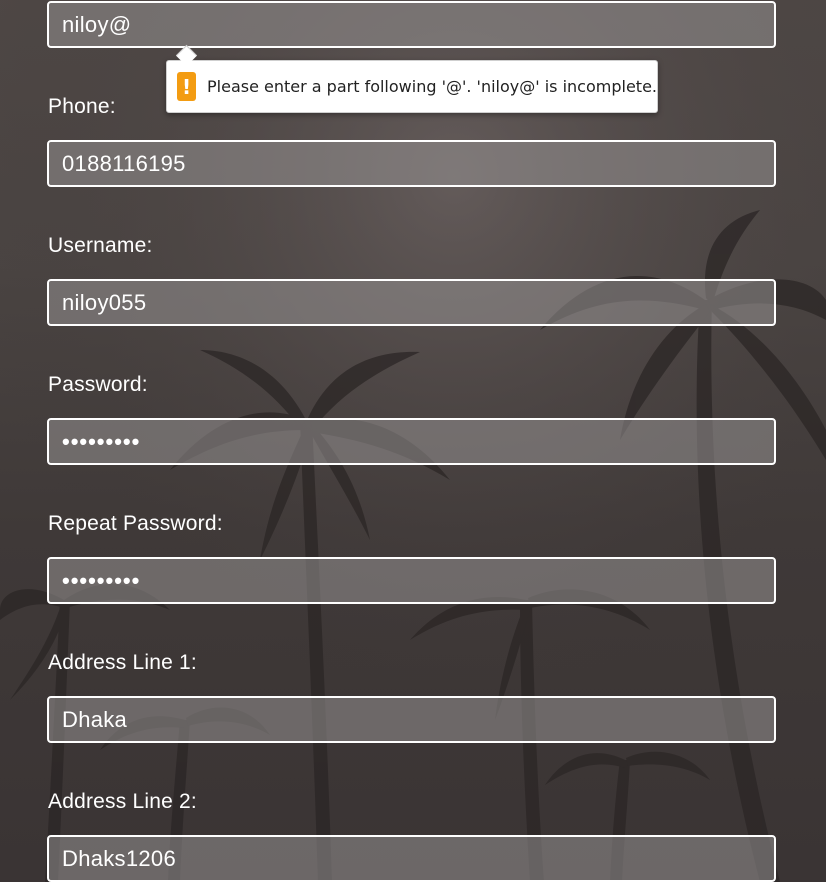 The width and height of the screenshot is (826, 882). I want to click on username-label: Username:, so click(100, 245).